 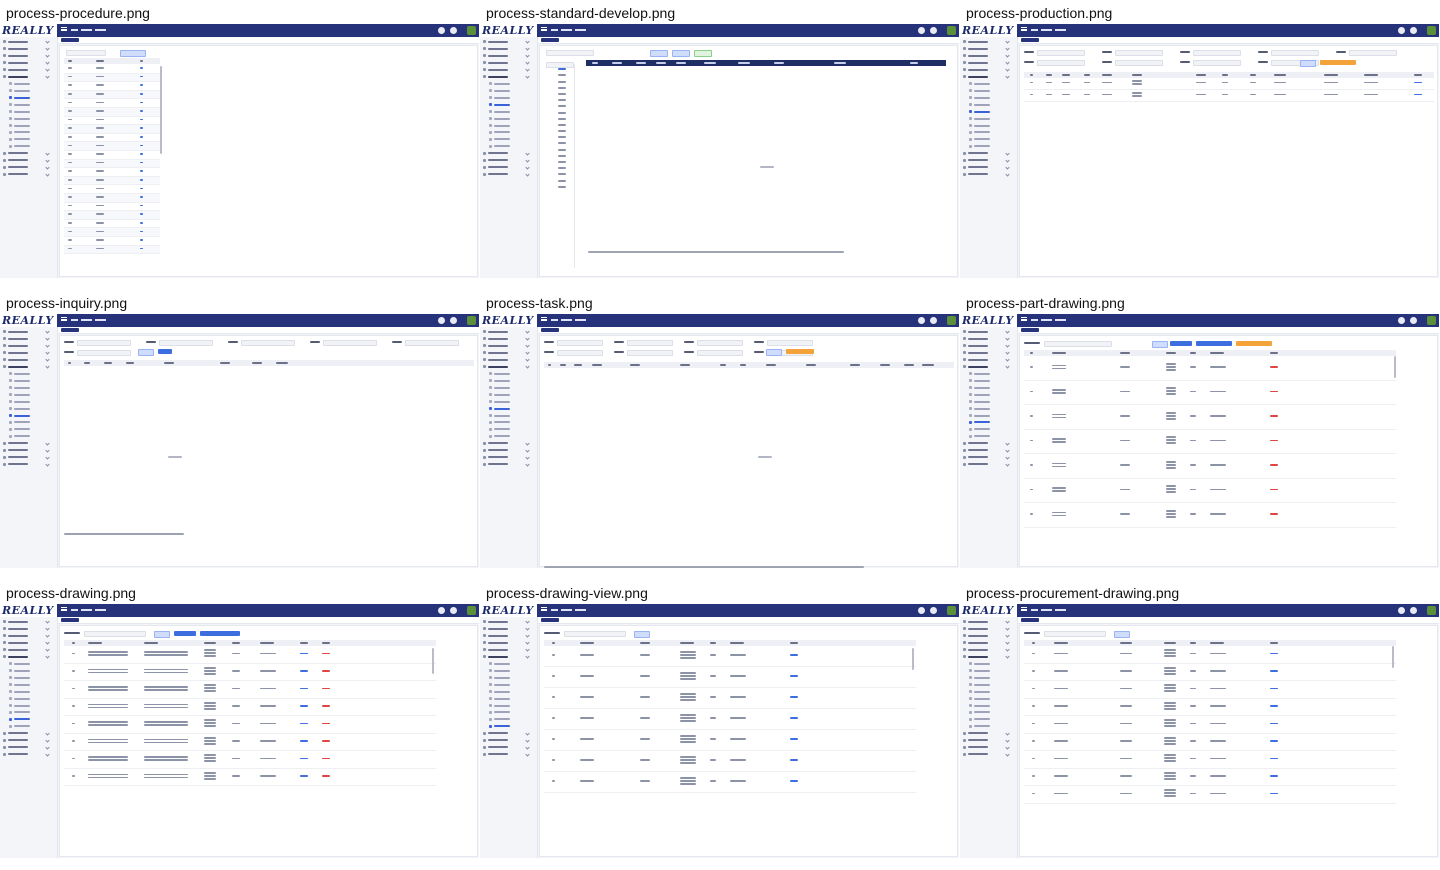 I want to click on avatar, so click(x=471, y=30).